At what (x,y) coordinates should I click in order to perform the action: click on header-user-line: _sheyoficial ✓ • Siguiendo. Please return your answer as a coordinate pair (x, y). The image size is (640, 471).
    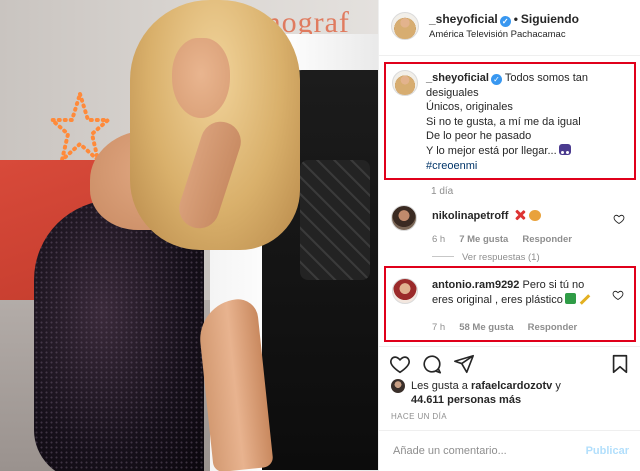
    Looking at the image, I should click on (504, 19).